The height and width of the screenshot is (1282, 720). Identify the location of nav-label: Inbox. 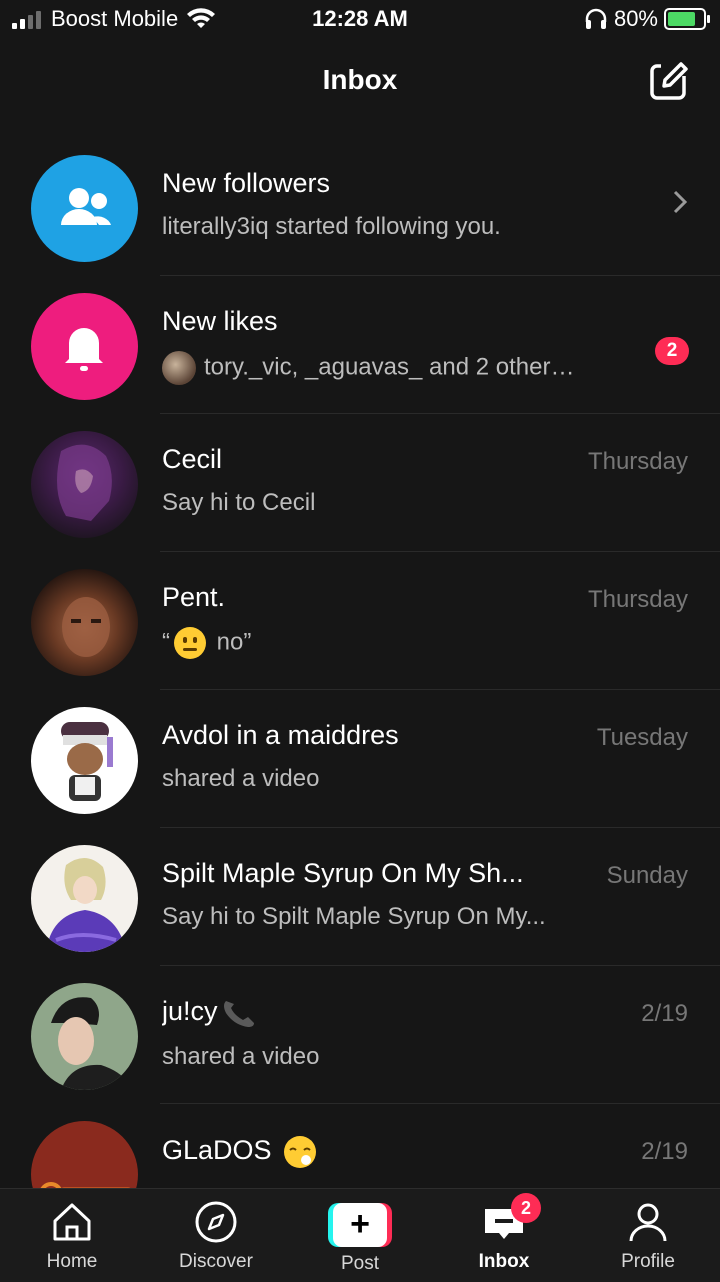
(504, 1261).